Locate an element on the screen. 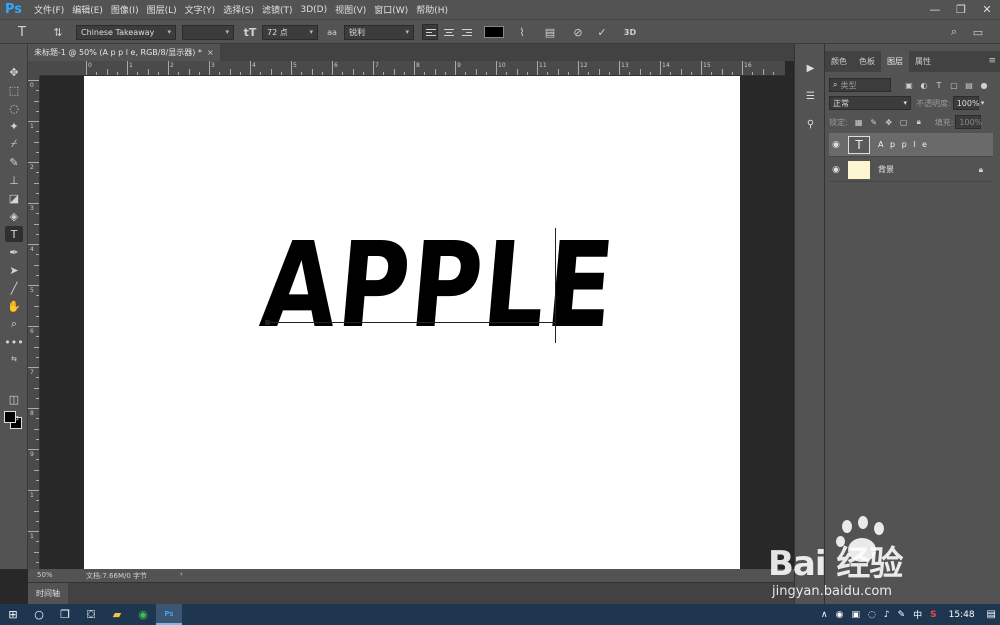 The width and height of the screenshot is (1000, 625). menu-select: 选择(S) is located at coordinates (238, 9).